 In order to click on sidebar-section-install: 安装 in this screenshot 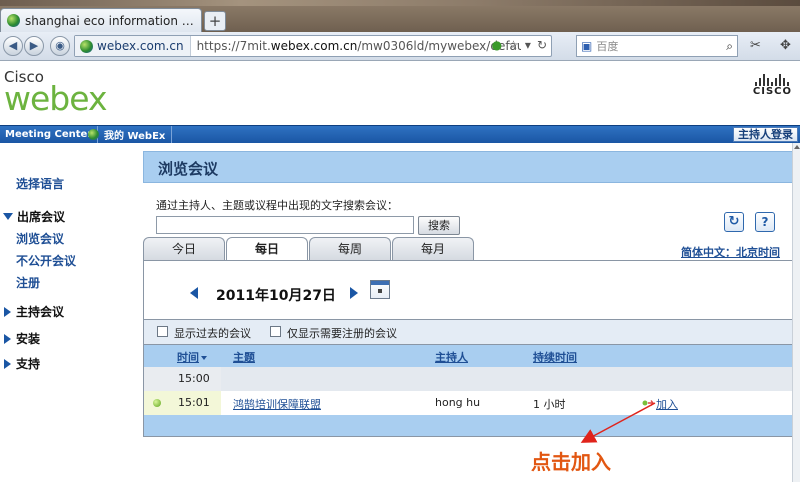, I will do `click(21, 338)`.